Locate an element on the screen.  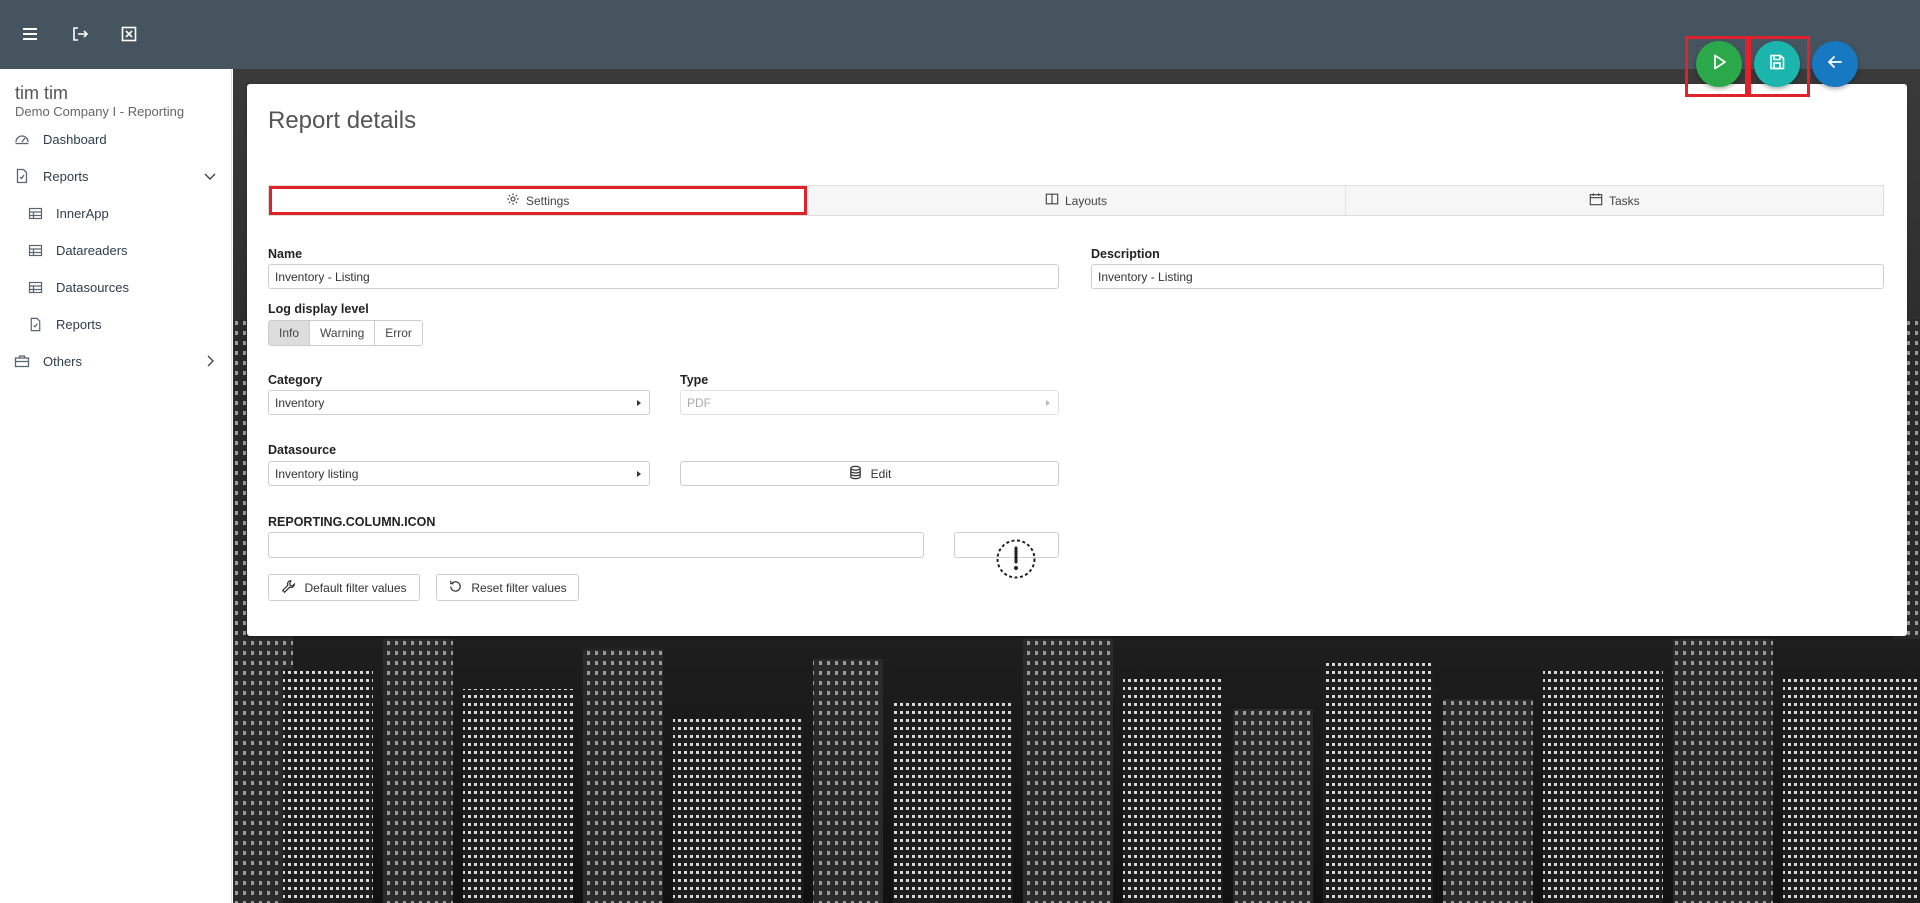
sidebar-item-label: InnerApp is located at coordinates (82, 213).